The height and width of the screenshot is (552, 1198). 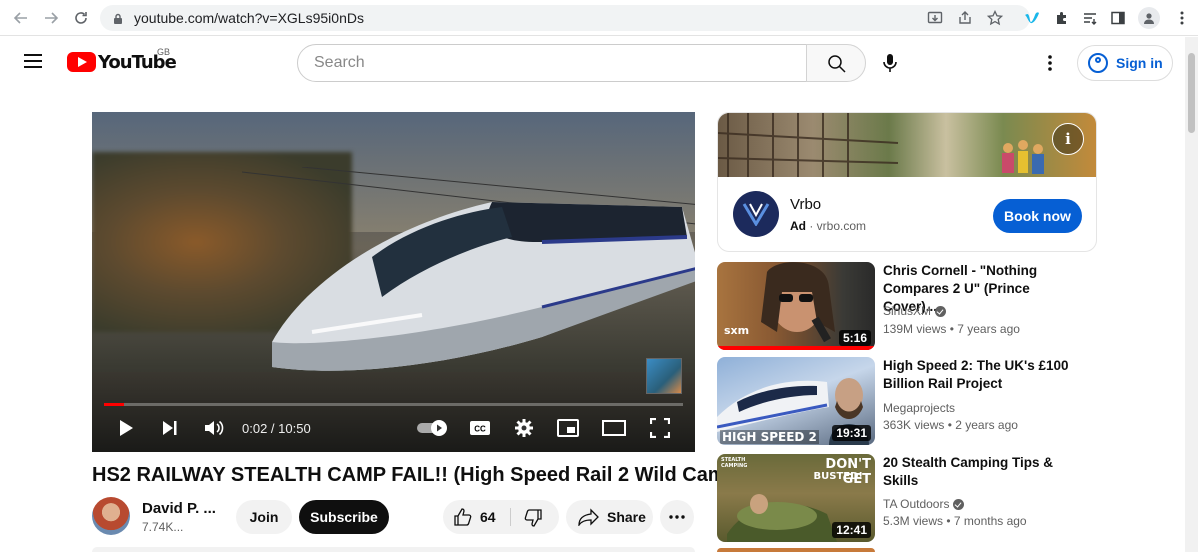 I want to click on forward-arrow-icon, so click(x=51, y=18).